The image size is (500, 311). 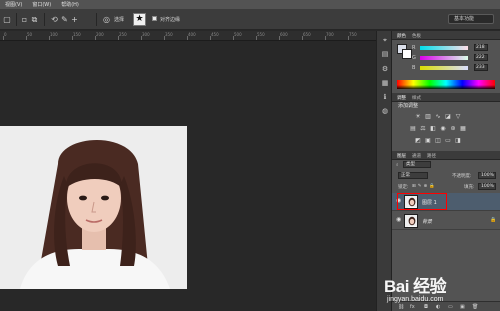 I want to click on new-selection-icon: ▫, so click(x=24, y=19).